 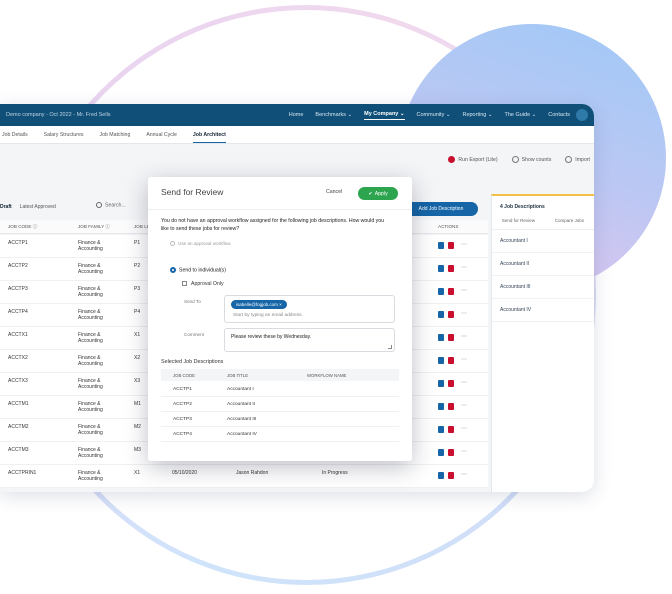 I want to click on tab-draft: Draft, so click(x=6, y=207).